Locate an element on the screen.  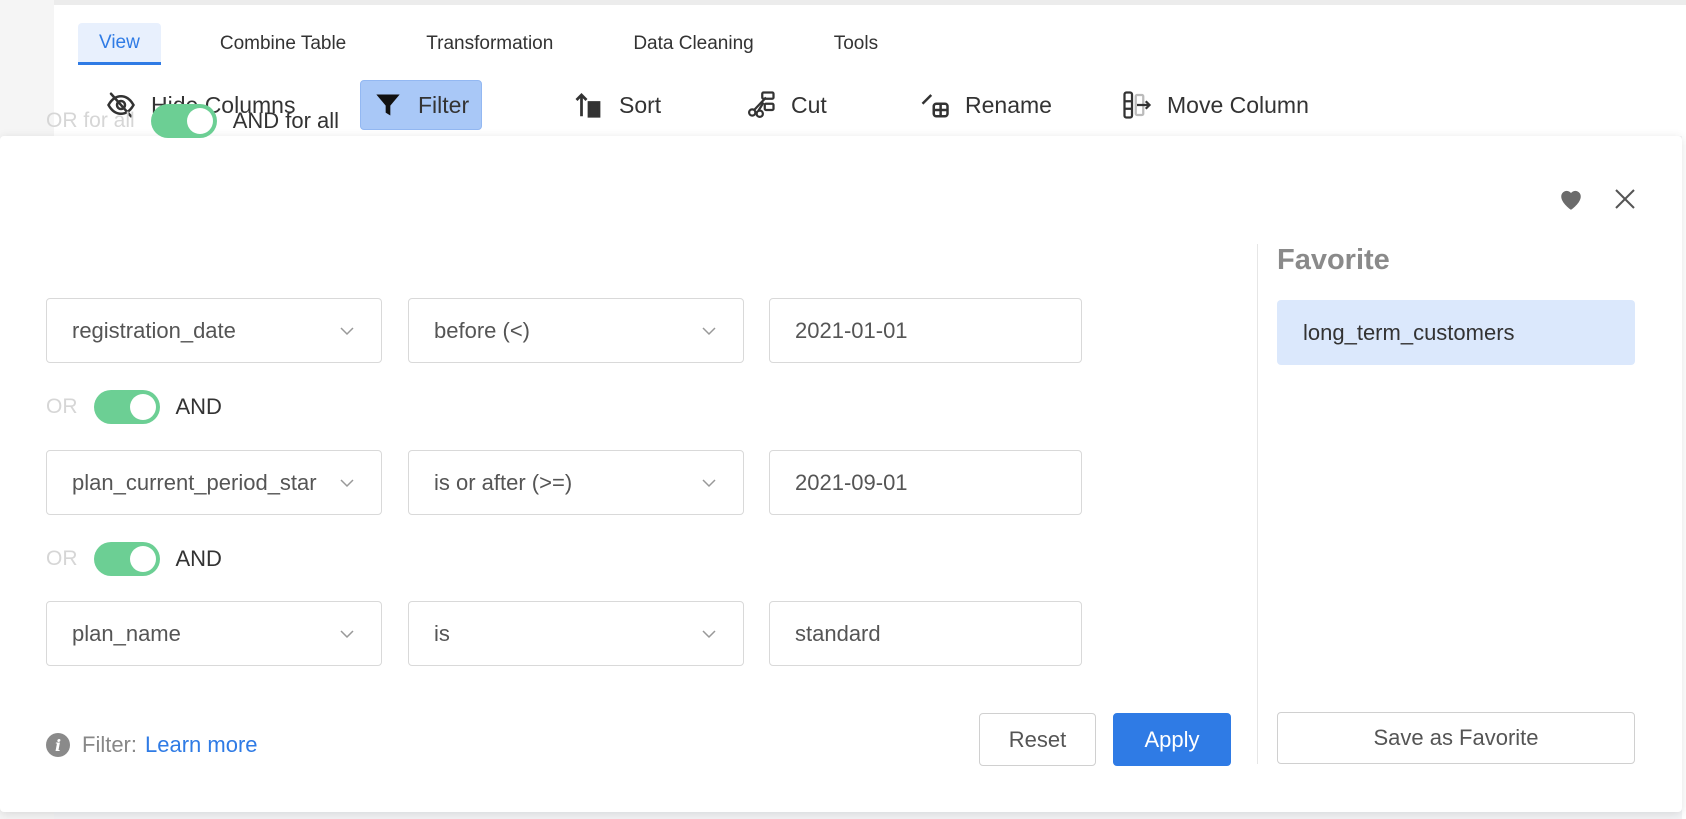
global-logic-toggle-row: OR for all AND for all is located at coordinates (192, 121).